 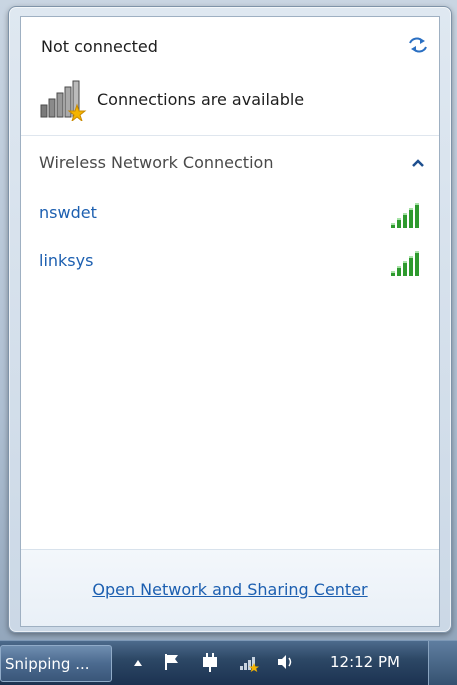 I want to click on network-item-linksys: linksys, so click(x=230, y=263).